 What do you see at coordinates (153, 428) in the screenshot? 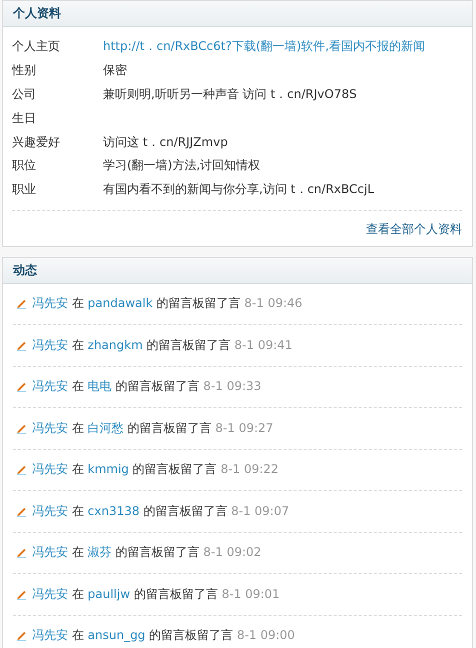
I see `activity-text: 冯先安 在 白河愁 的留言板留了言 8-1 09:27` at bounding box center [153, 428].